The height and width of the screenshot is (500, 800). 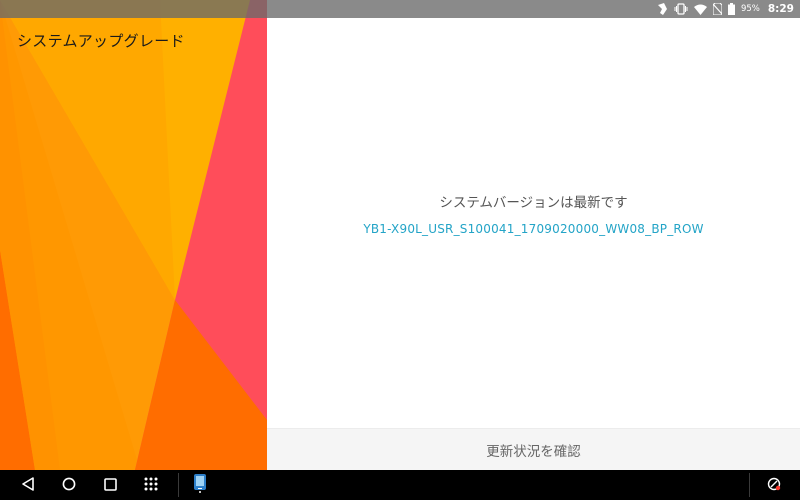 I want to click on app-drawer-icon, so click(x=151, y=485).